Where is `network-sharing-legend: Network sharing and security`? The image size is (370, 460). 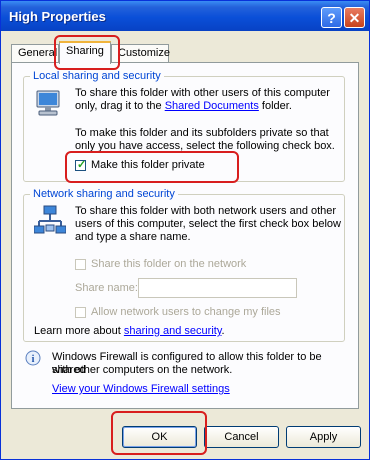 network-sharing-legend: Network sharing and security is located at coordinates (104, 194).